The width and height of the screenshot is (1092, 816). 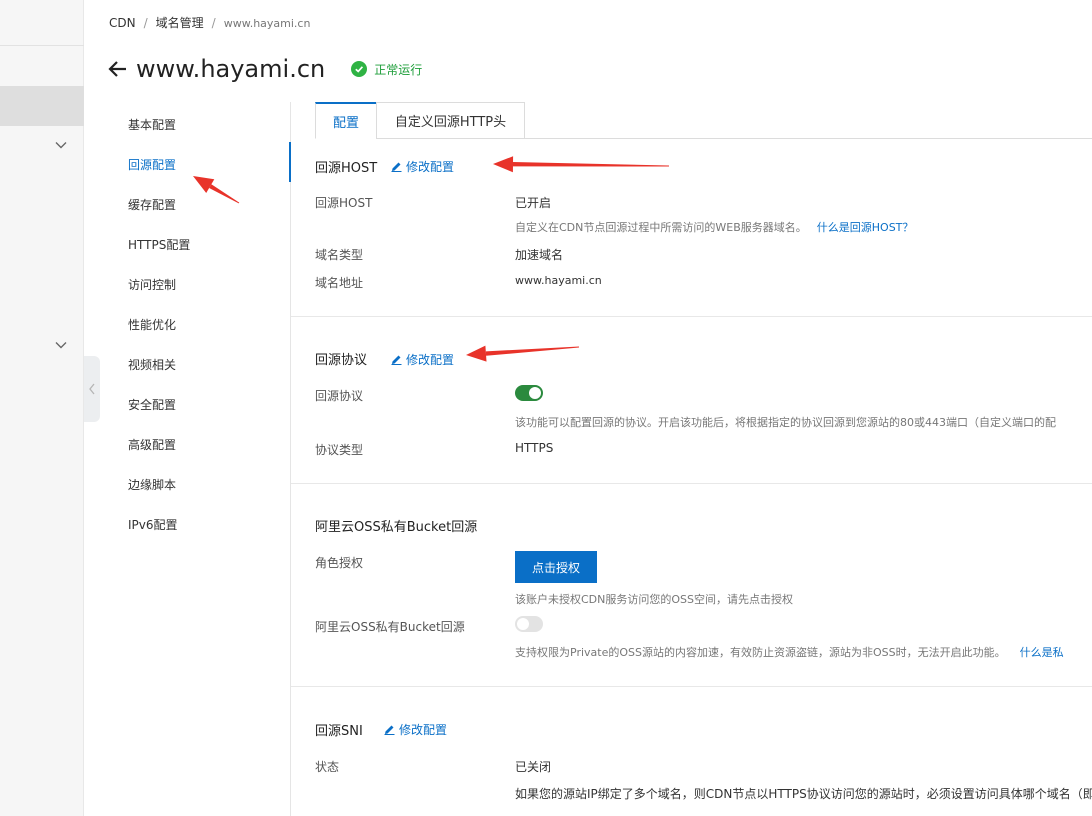 I want to click on subnav-item-performance: 性能优化, so click(x=152, y=324).